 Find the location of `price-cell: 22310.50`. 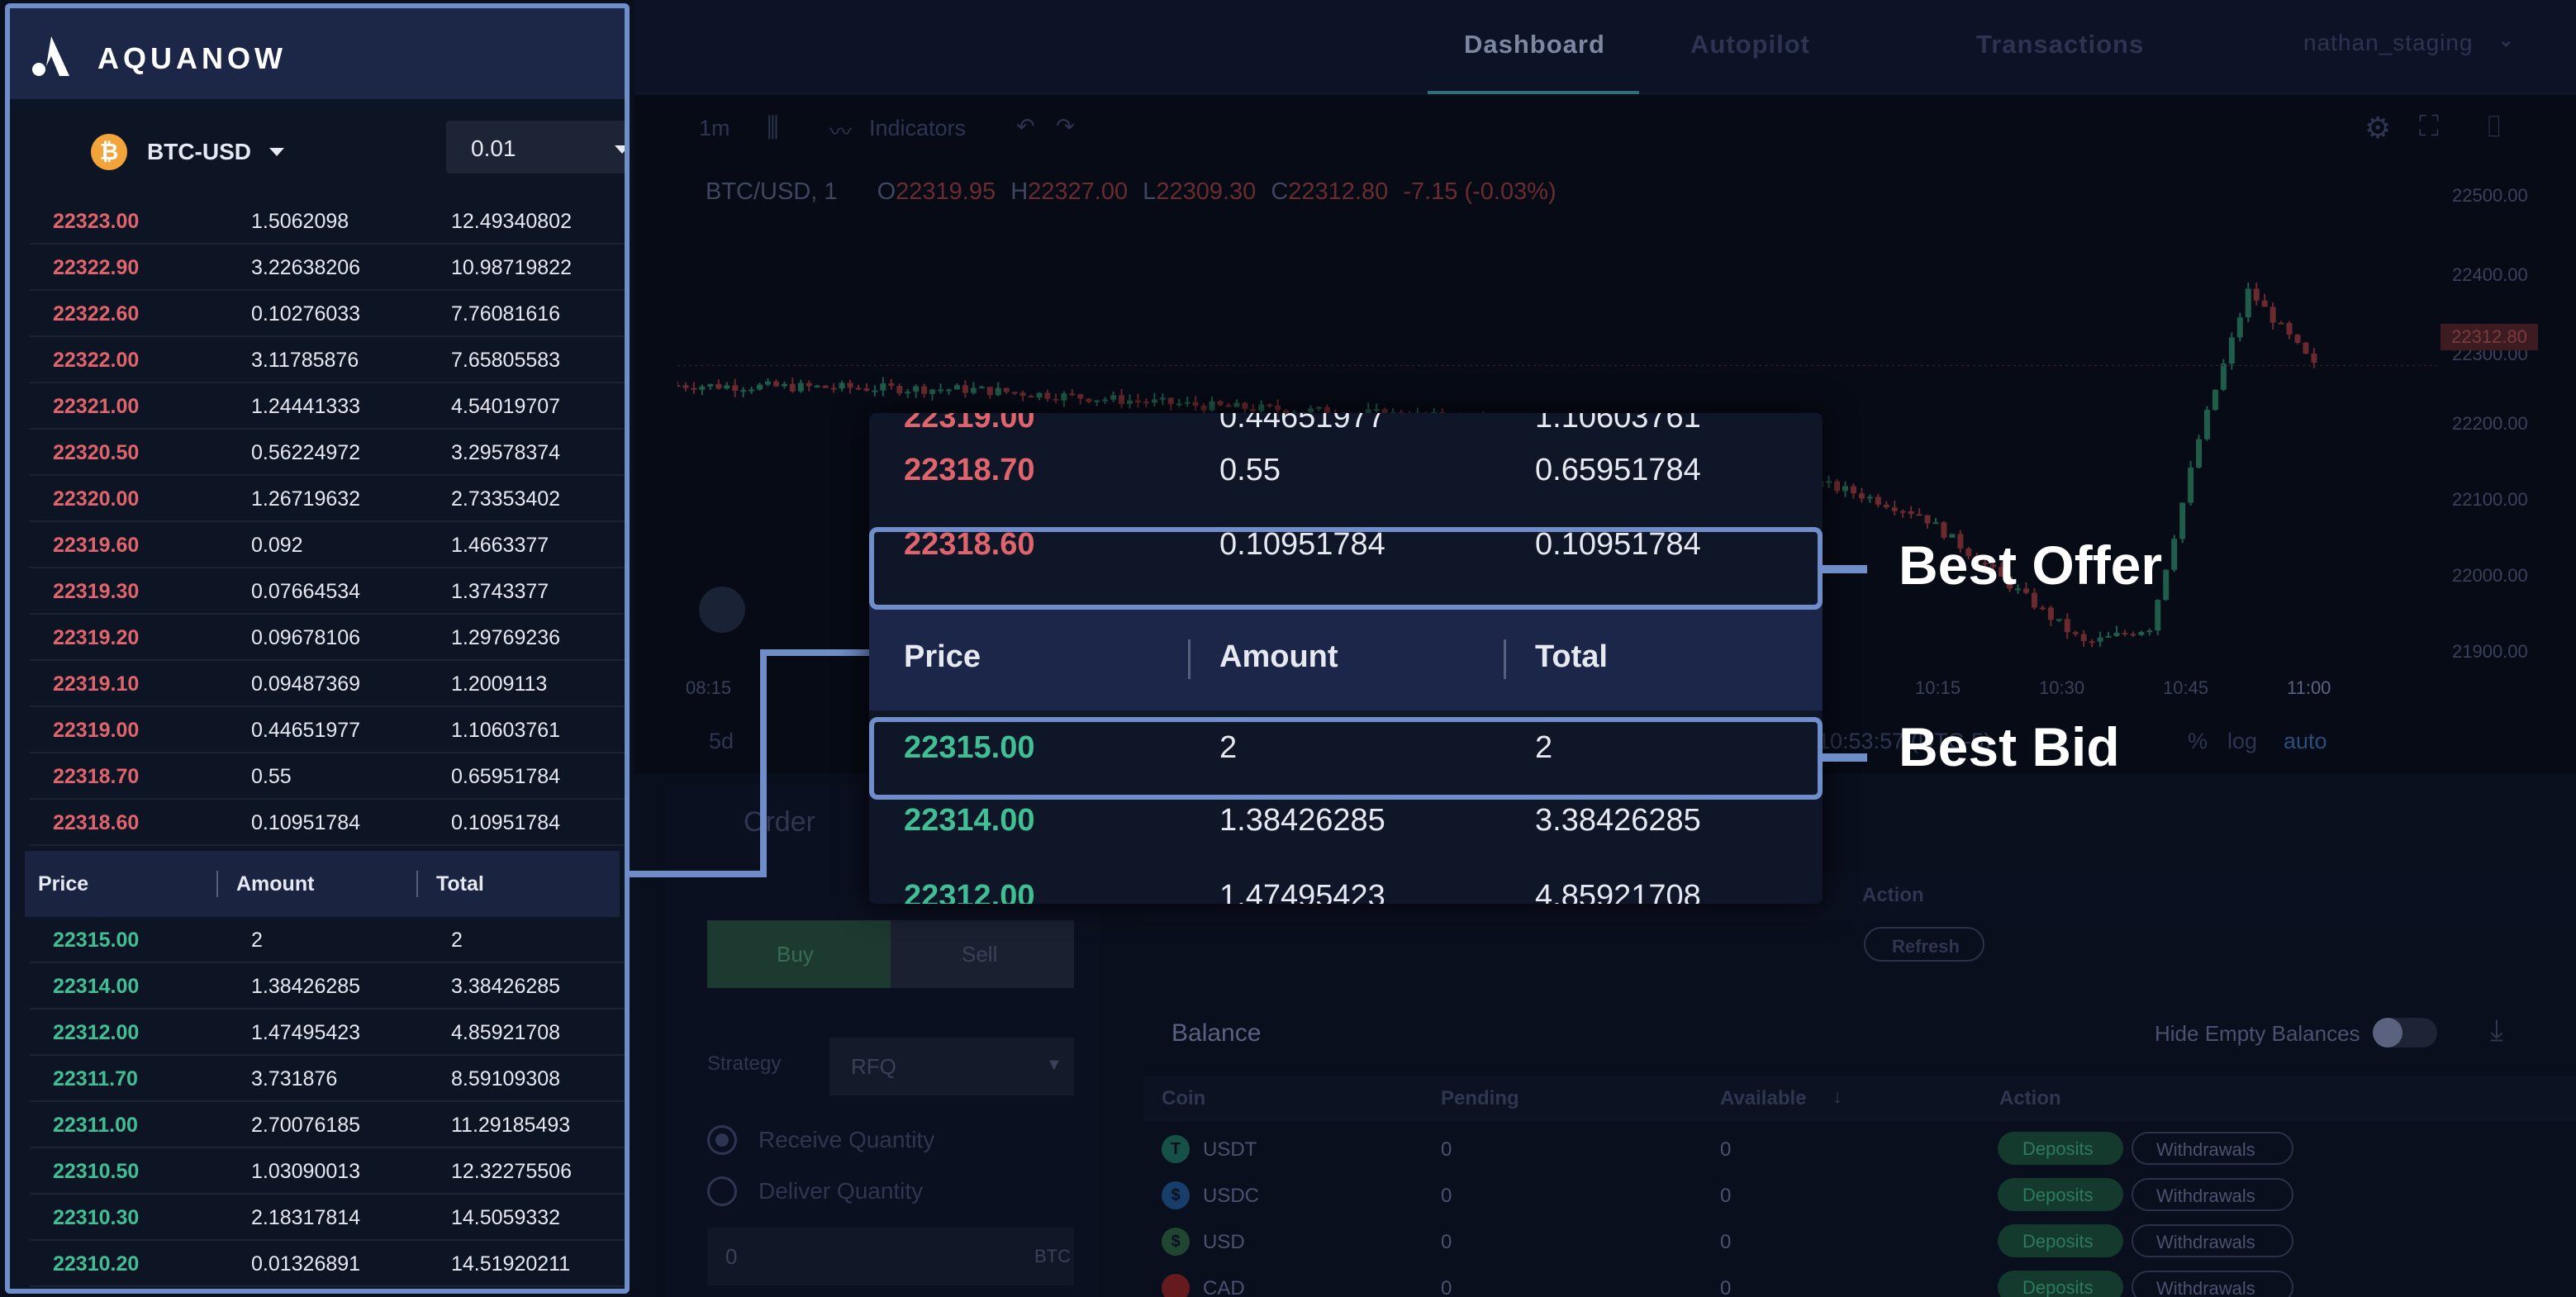

price-cell: 22310.50 is located at coordinates (96, 1171).